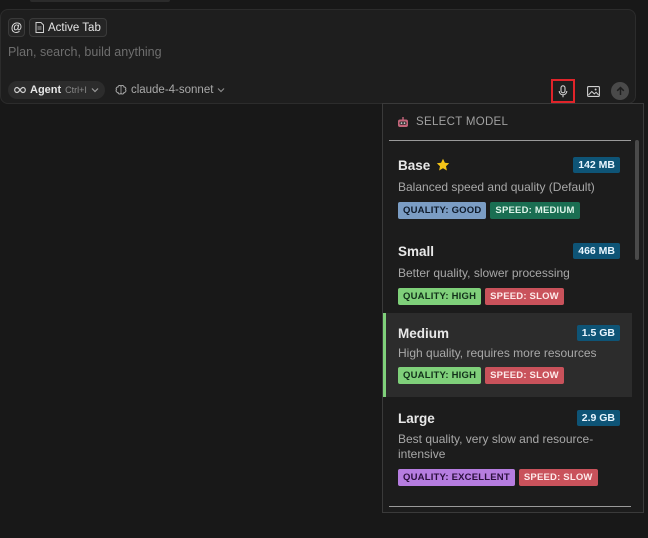 Image resolution: width=648 pixels, height=538 pixels. I want to click on star-icon, so click(443, 164).